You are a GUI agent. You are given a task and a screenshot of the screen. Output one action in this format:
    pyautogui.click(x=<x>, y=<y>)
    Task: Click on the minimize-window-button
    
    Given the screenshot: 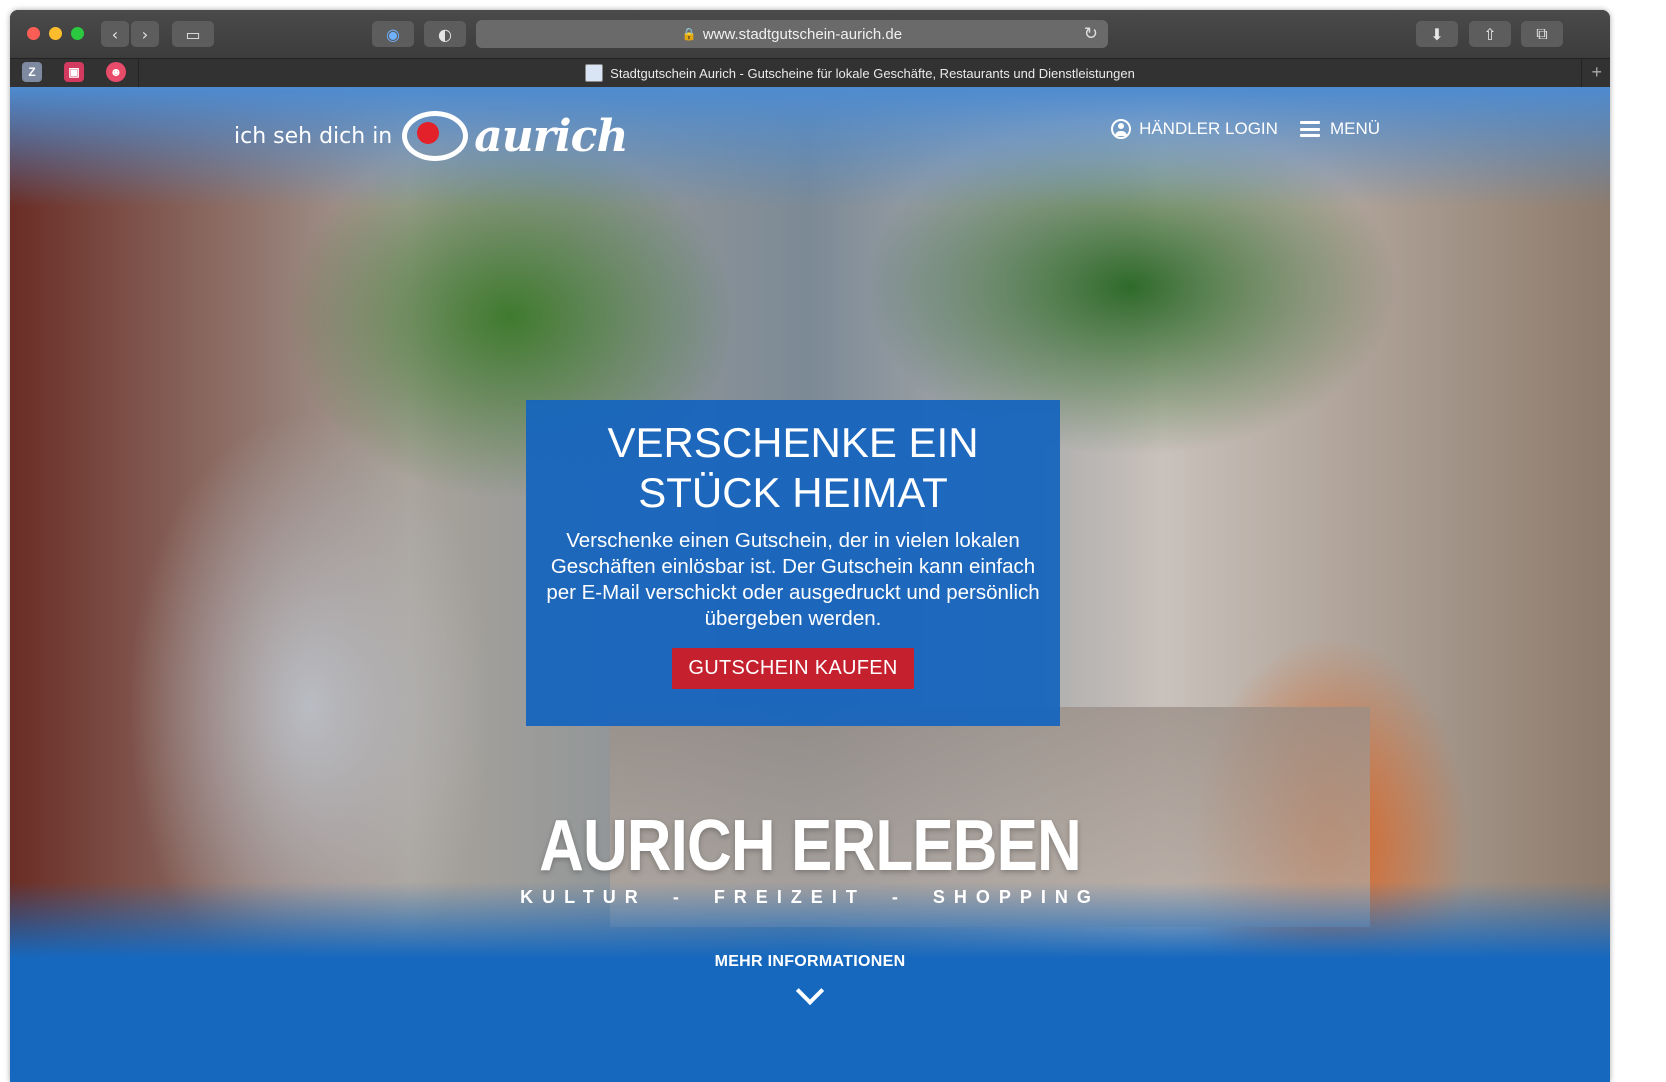 What is the action you would take?
    pyautogui.click(x=55, y=33)
    